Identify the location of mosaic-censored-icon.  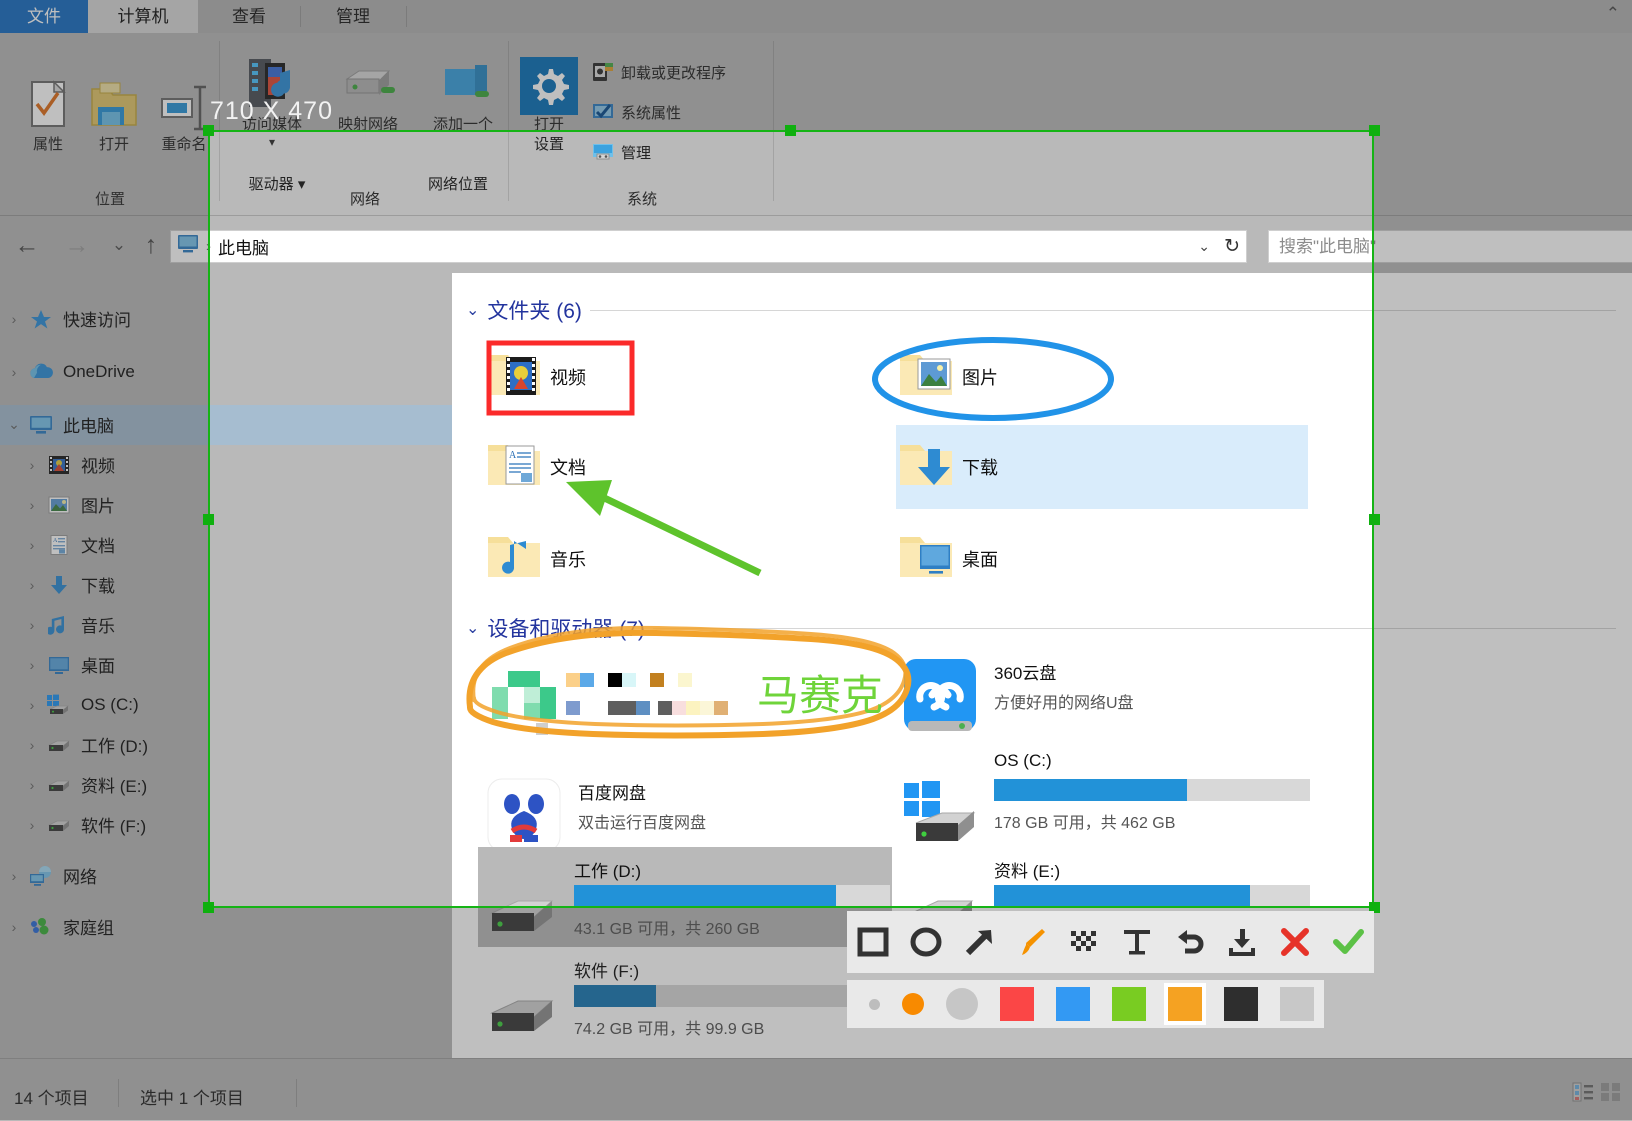
(612, 705).